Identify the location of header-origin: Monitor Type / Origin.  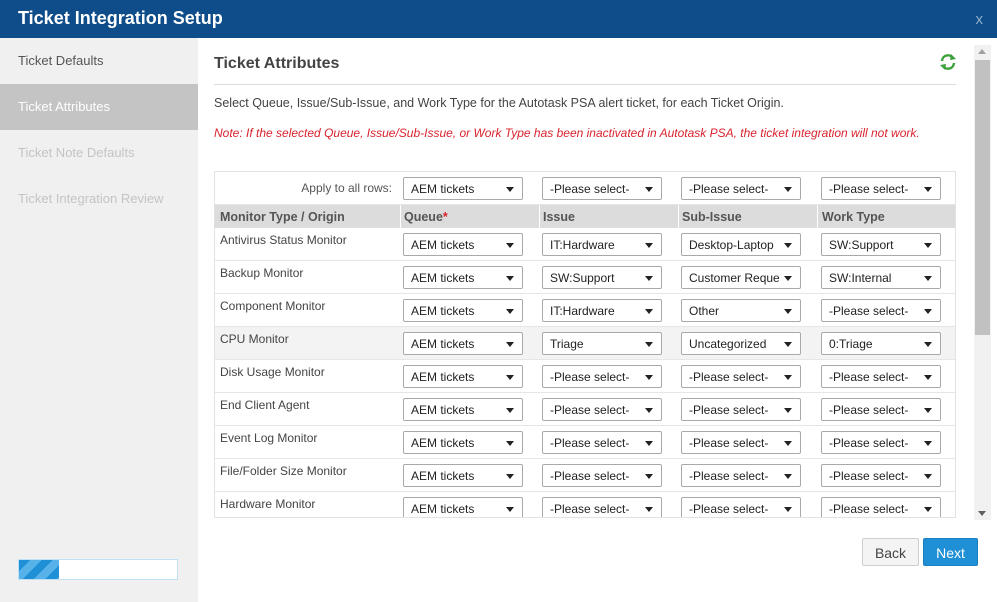
(282, 217).